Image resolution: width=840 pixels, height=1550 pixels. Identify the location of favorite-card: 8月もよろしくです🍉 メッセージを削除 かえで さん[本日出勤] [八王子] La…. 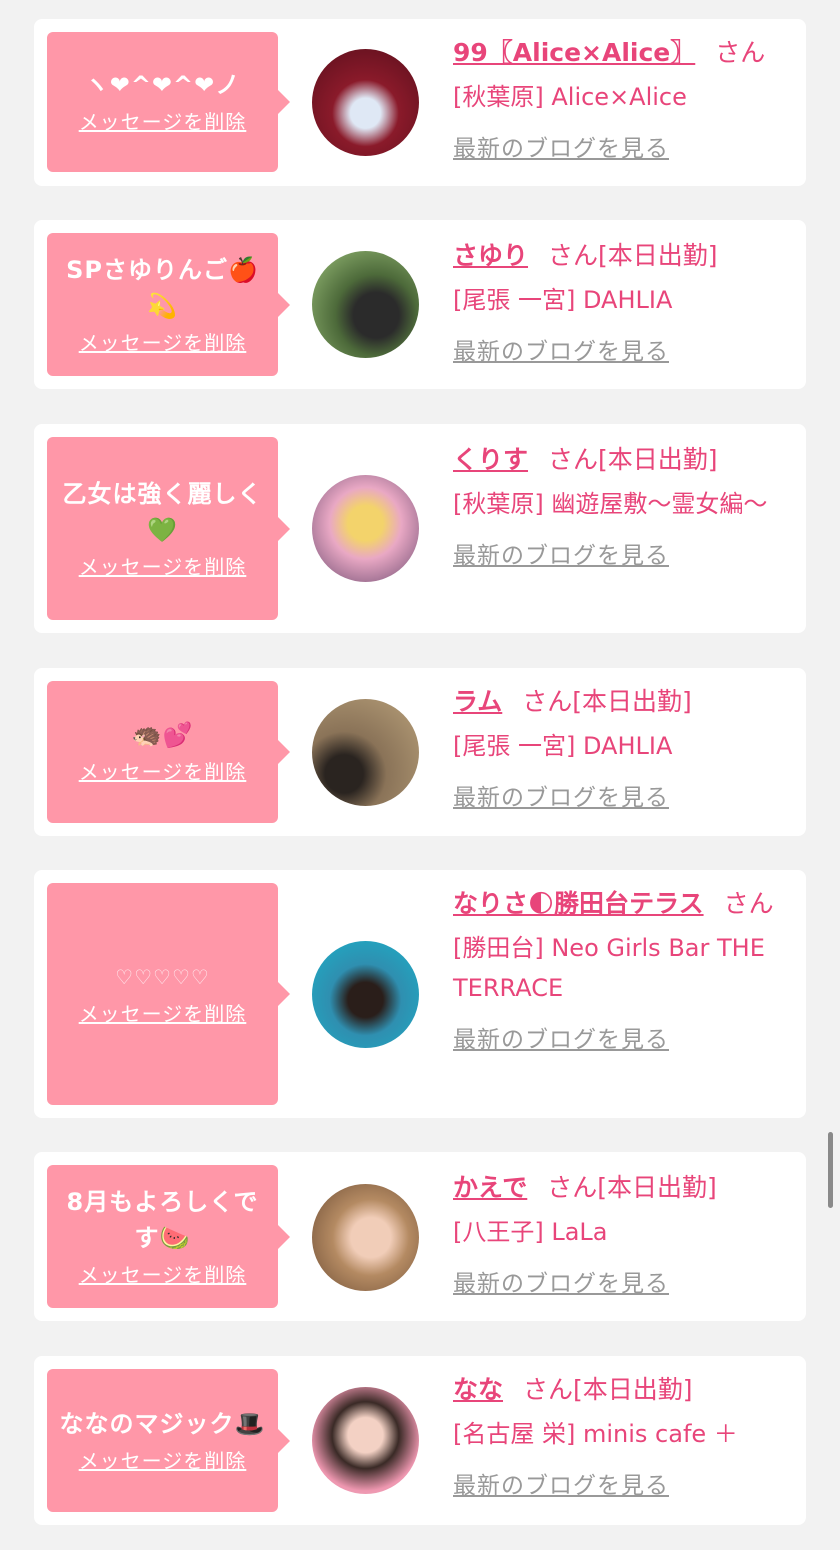
(420, 1236).